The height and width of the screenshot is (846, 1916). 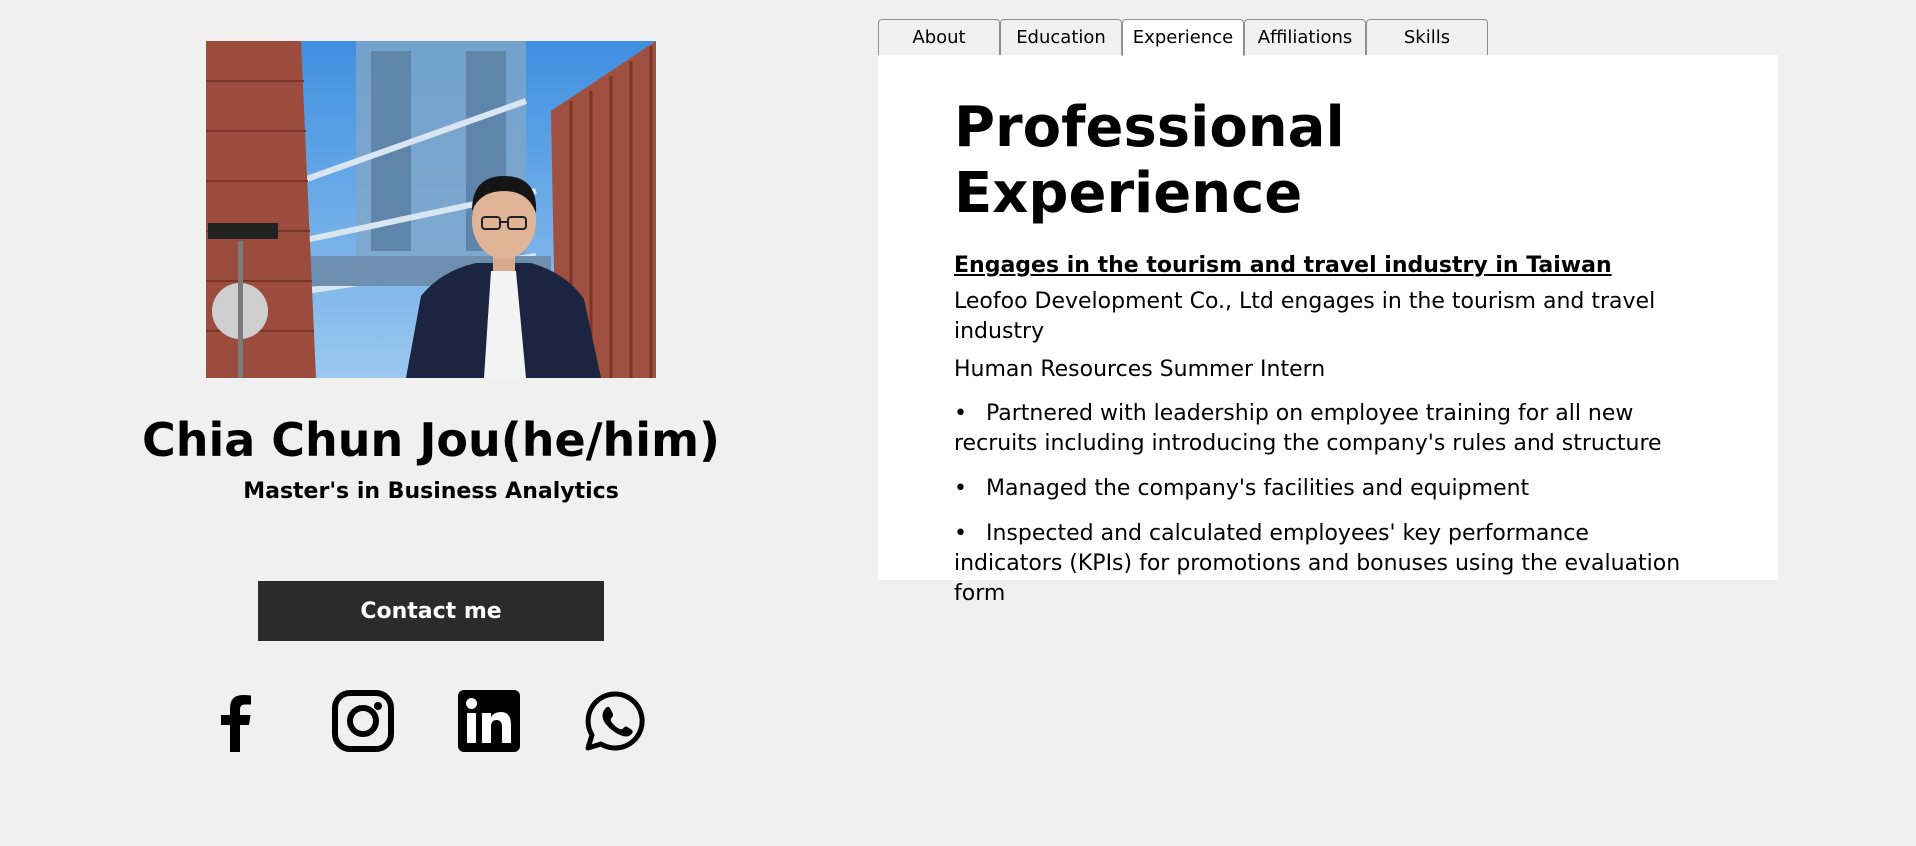 What do you see at coordinates (431, 491) in the screenshot?
I see `profile-degree: Master's in Business Analytics` at bounding box center [431, 491].